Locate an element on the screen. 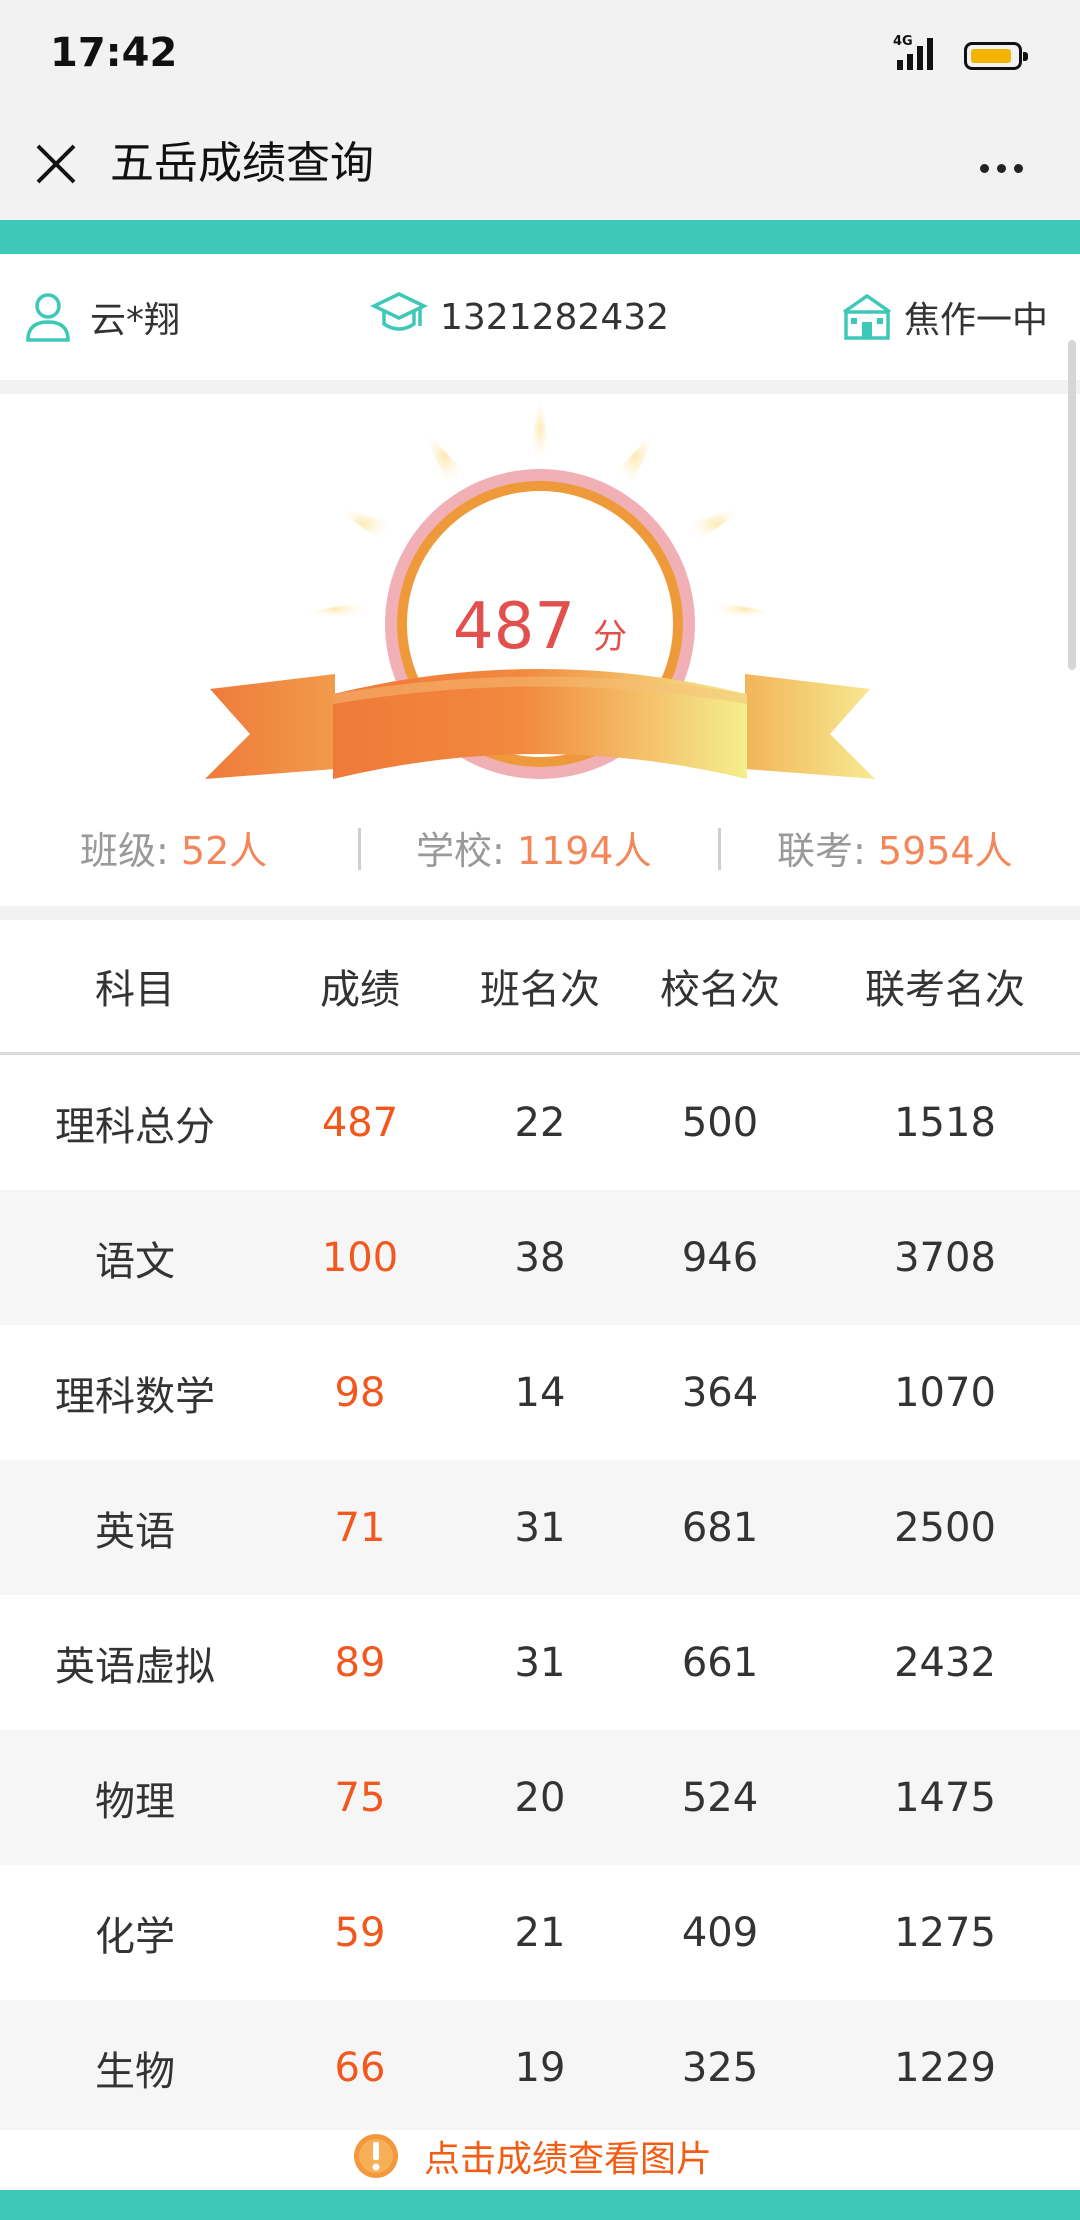  class-rank-cell: 21 is located at coordinates (540, 1932).